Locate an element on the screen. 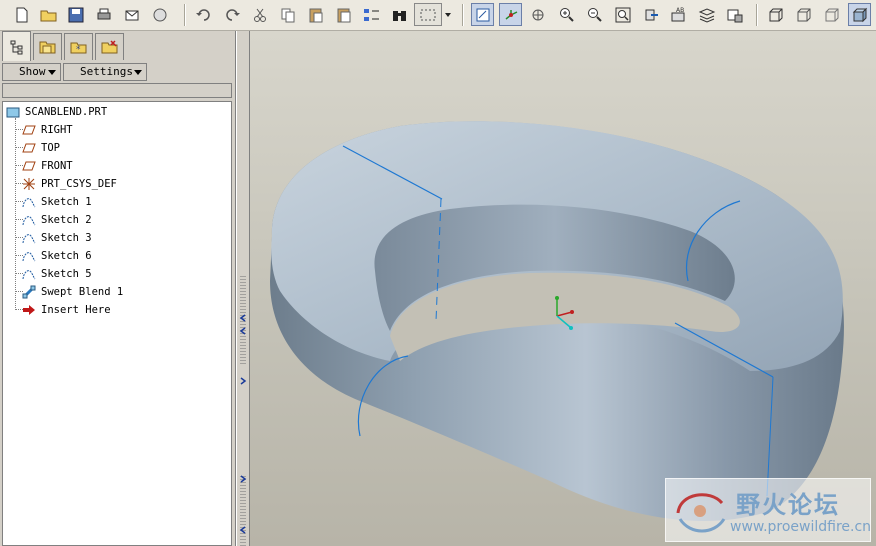  forum-watermark: 野火论坛 www.proewildfire.cn is located at coordinates (768, 510).